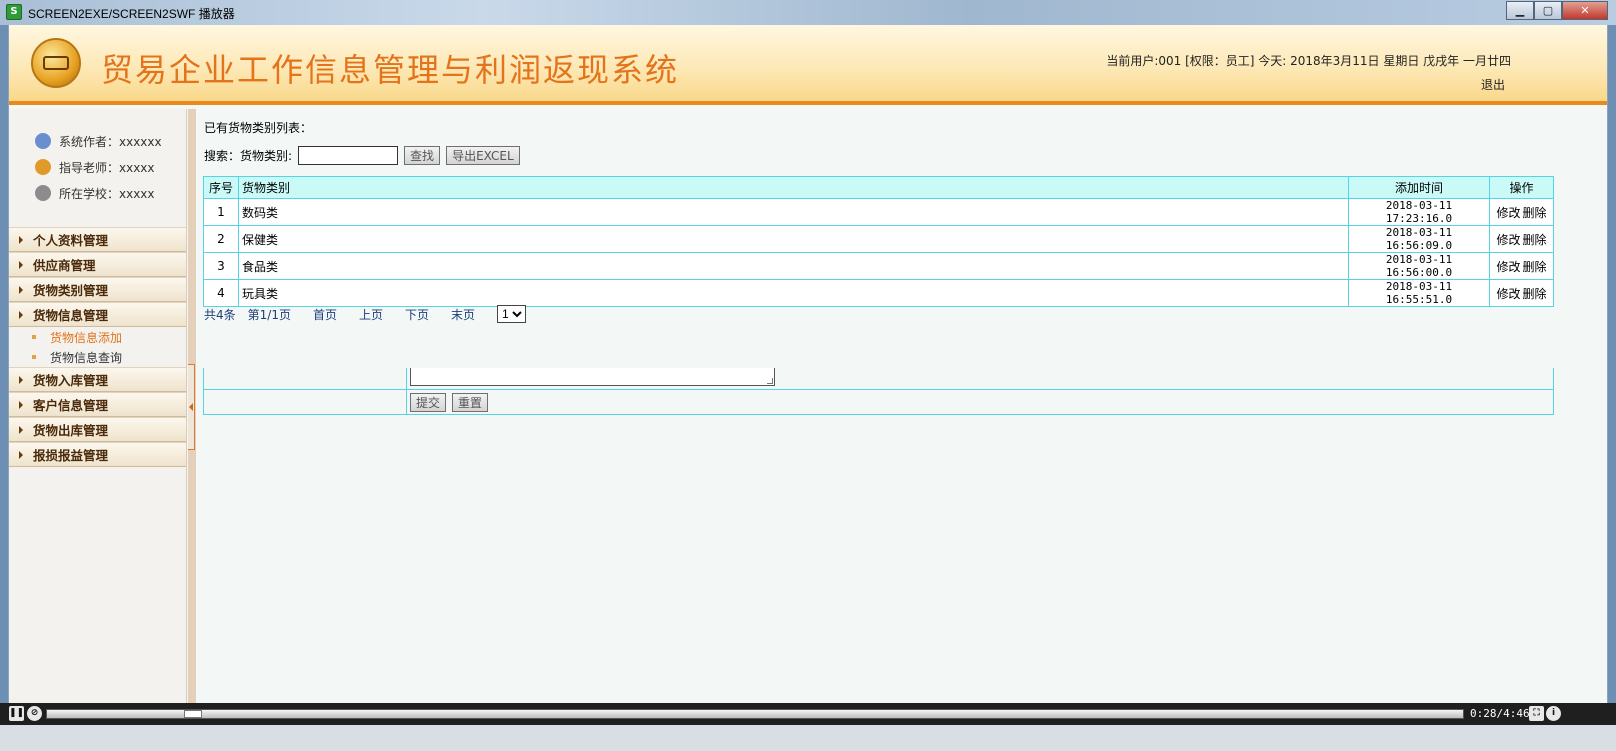 Image resolution: width=1616 pixels, height=751 pixels. I want to click on submenu-goods-add: 货物信息添加, so click(97, 337).